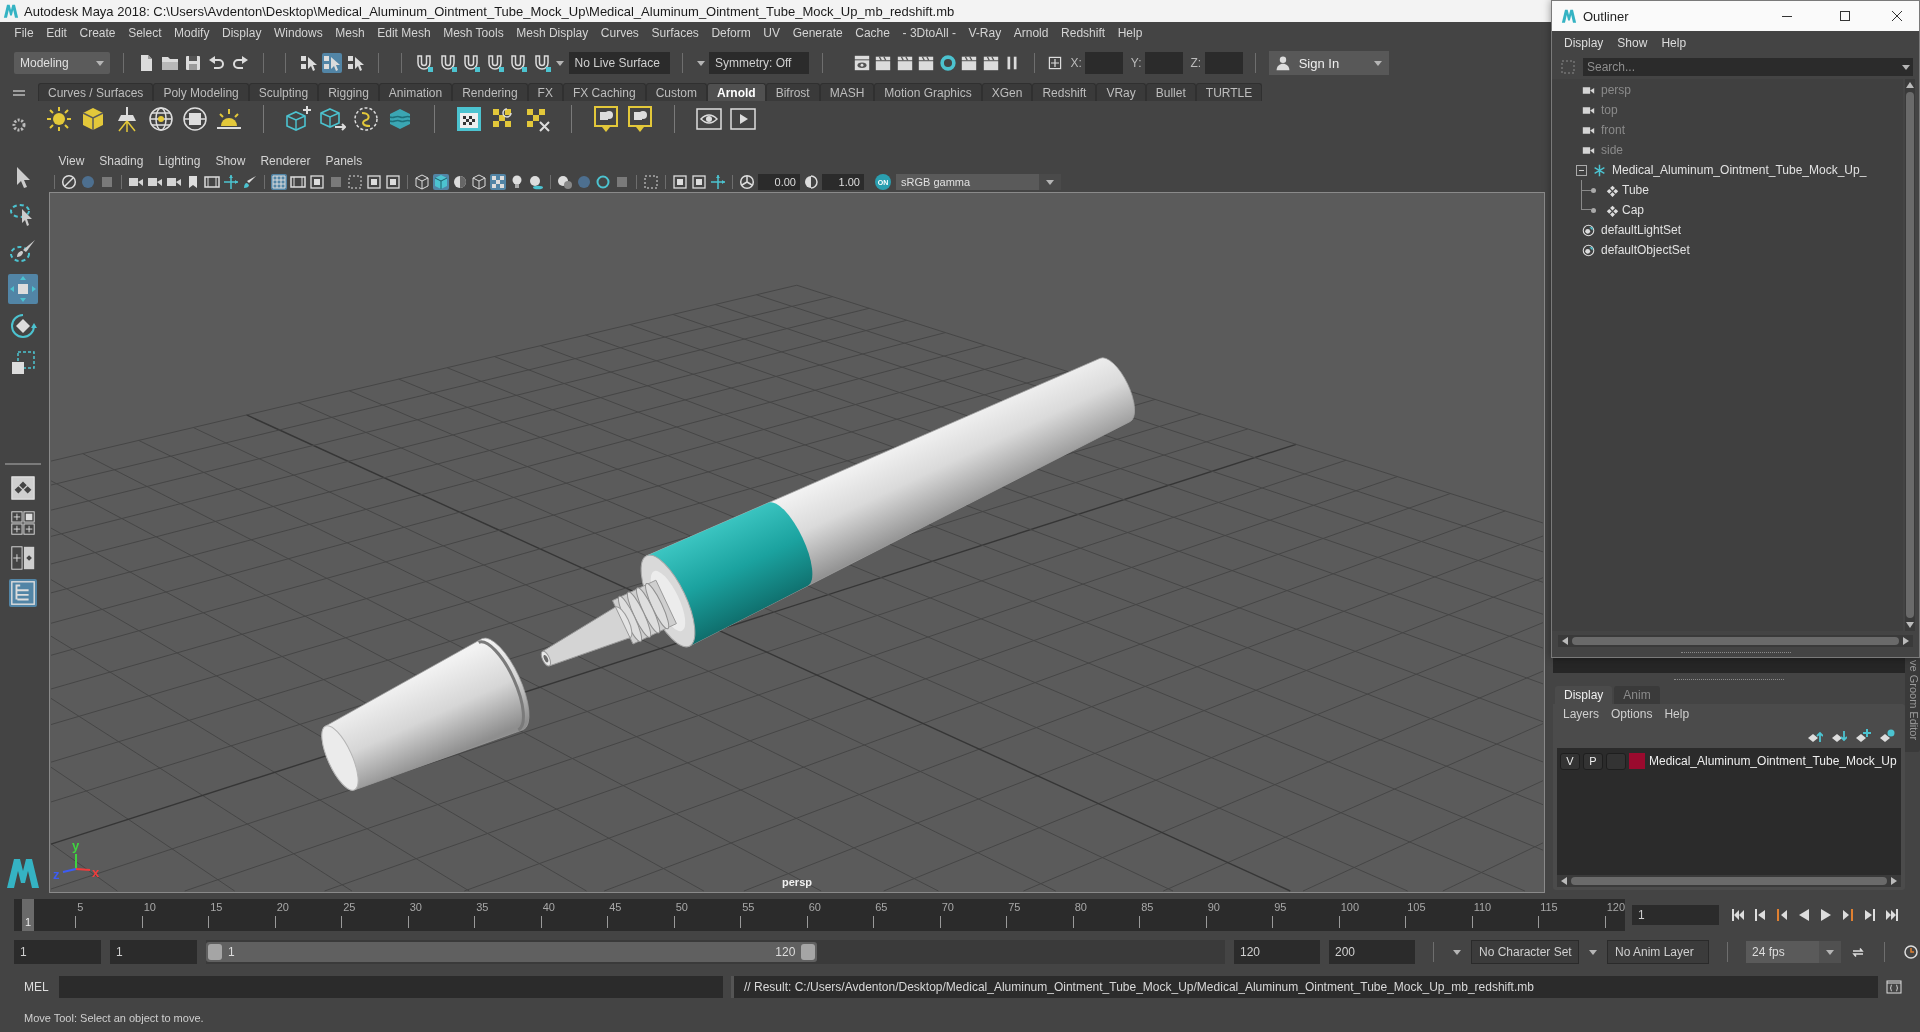 The image size is (1920, 1032). I want to click on play-frame-icon, so click(743, 119).